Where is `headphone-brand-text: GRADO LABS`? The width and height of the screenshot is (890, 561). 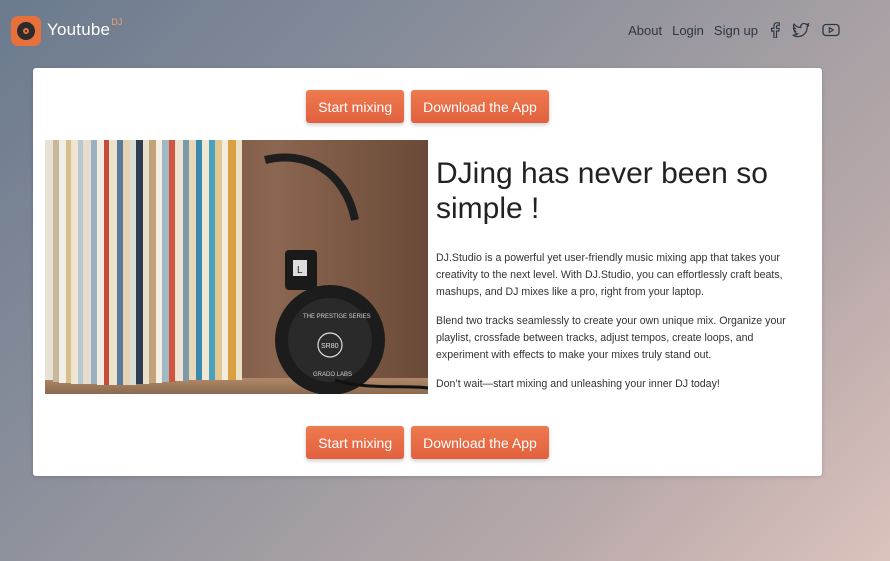 headphone-brand-text: GRADO LABS is located at coordinates (332, 375).